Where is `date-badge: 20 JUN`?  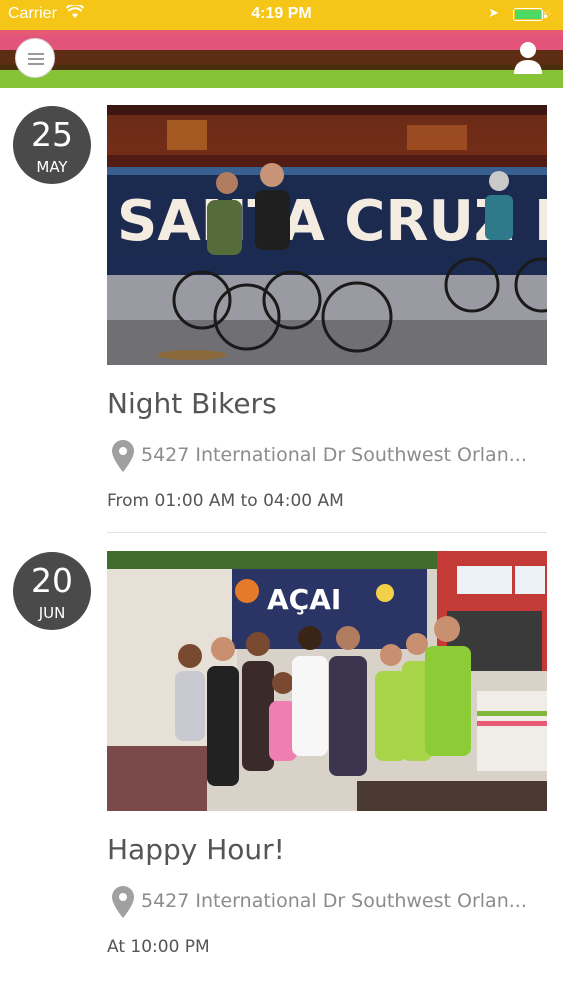 date-badge: 20 JUN is located at coordinates (52, 591).